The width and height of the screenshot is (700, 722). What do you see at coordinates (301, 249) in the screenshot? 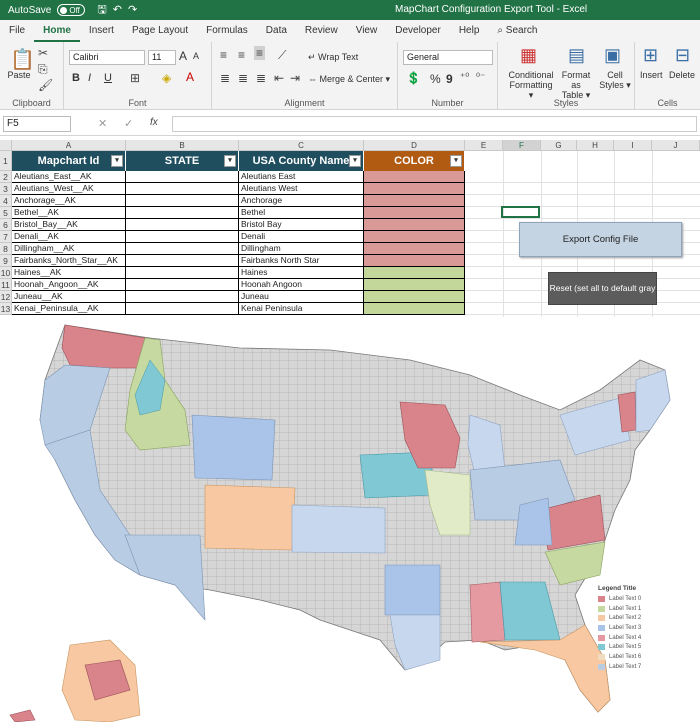
I see `cell-county-name: Dillingham` at bounding box center [301, 249].